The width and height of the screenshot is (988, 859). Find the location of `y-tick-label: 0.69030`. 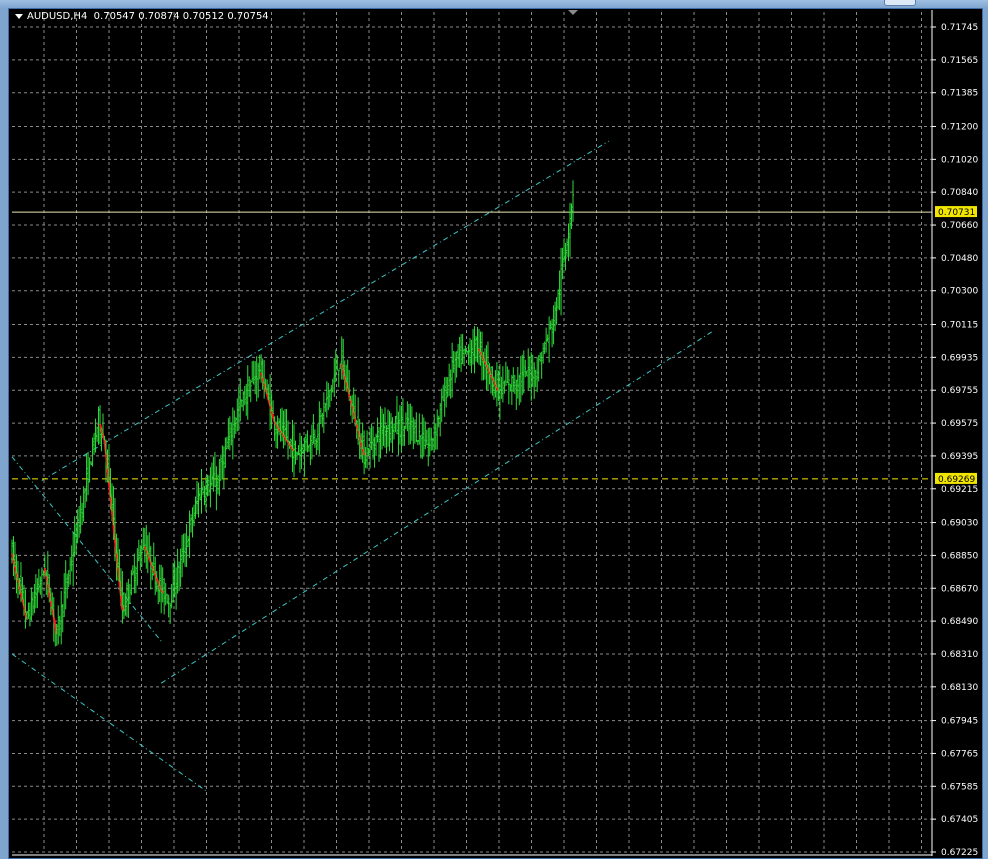

y-tick-label: 0.69030 is located at coordinates (959, 524).